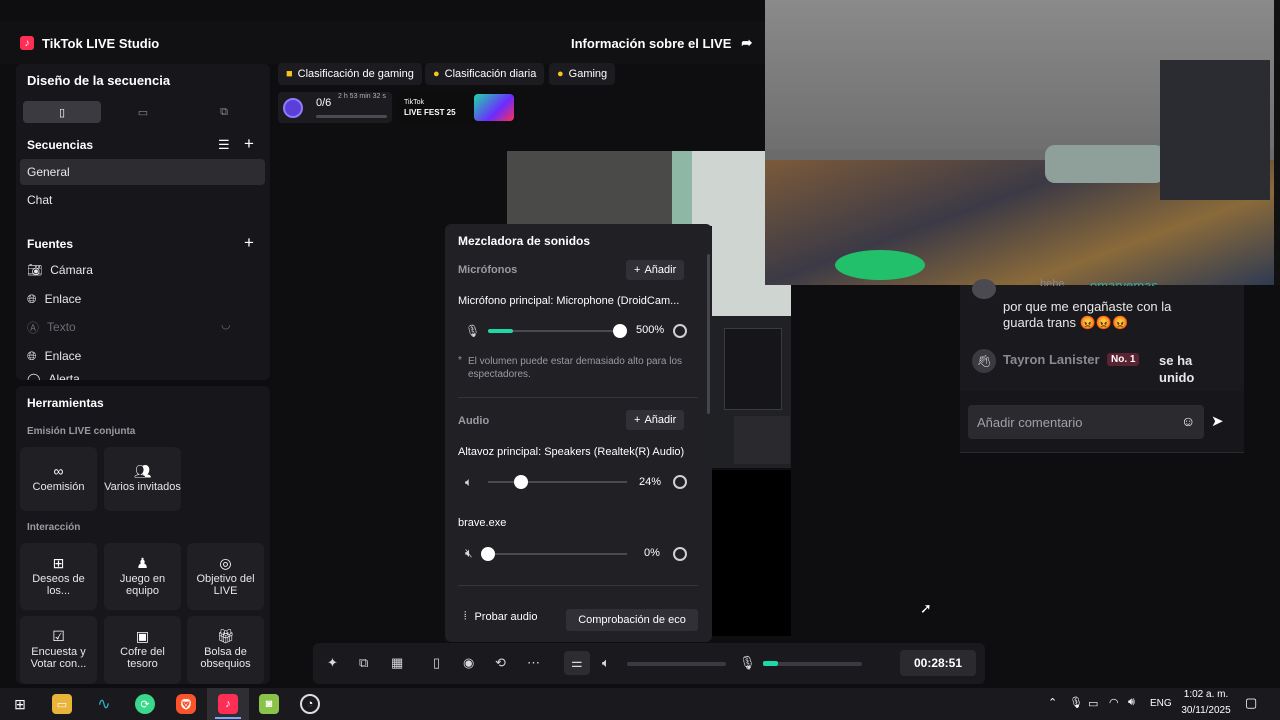  Describe the element at coordinates (142, 172) in the screenshot. I see `scene-item-general: General` at that location.